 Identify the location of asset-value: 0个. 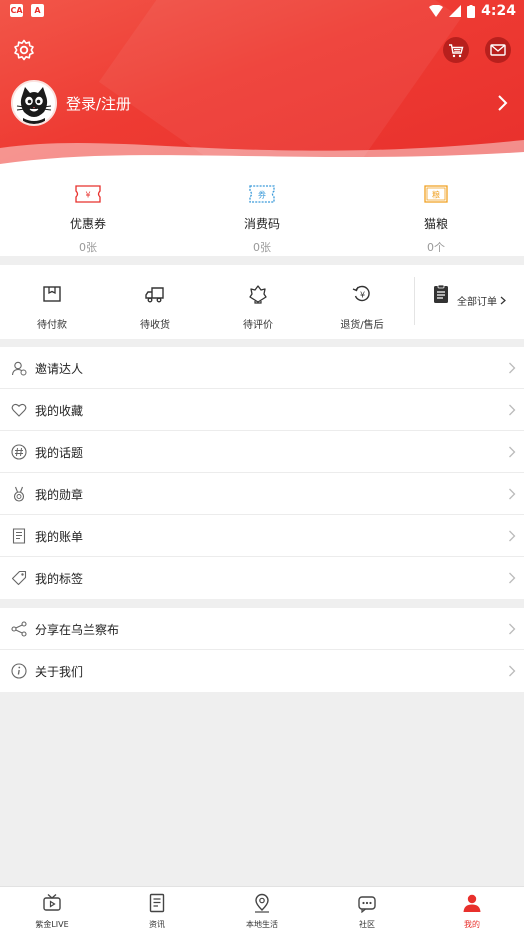
(436, 247).